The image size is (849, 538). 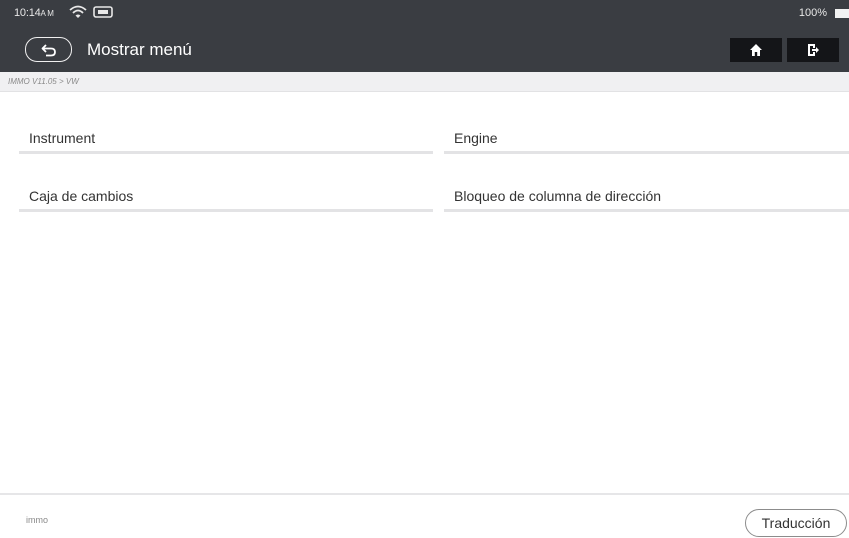 I want to click on page-title: Mostrar menú, so click(x=139, y=49).